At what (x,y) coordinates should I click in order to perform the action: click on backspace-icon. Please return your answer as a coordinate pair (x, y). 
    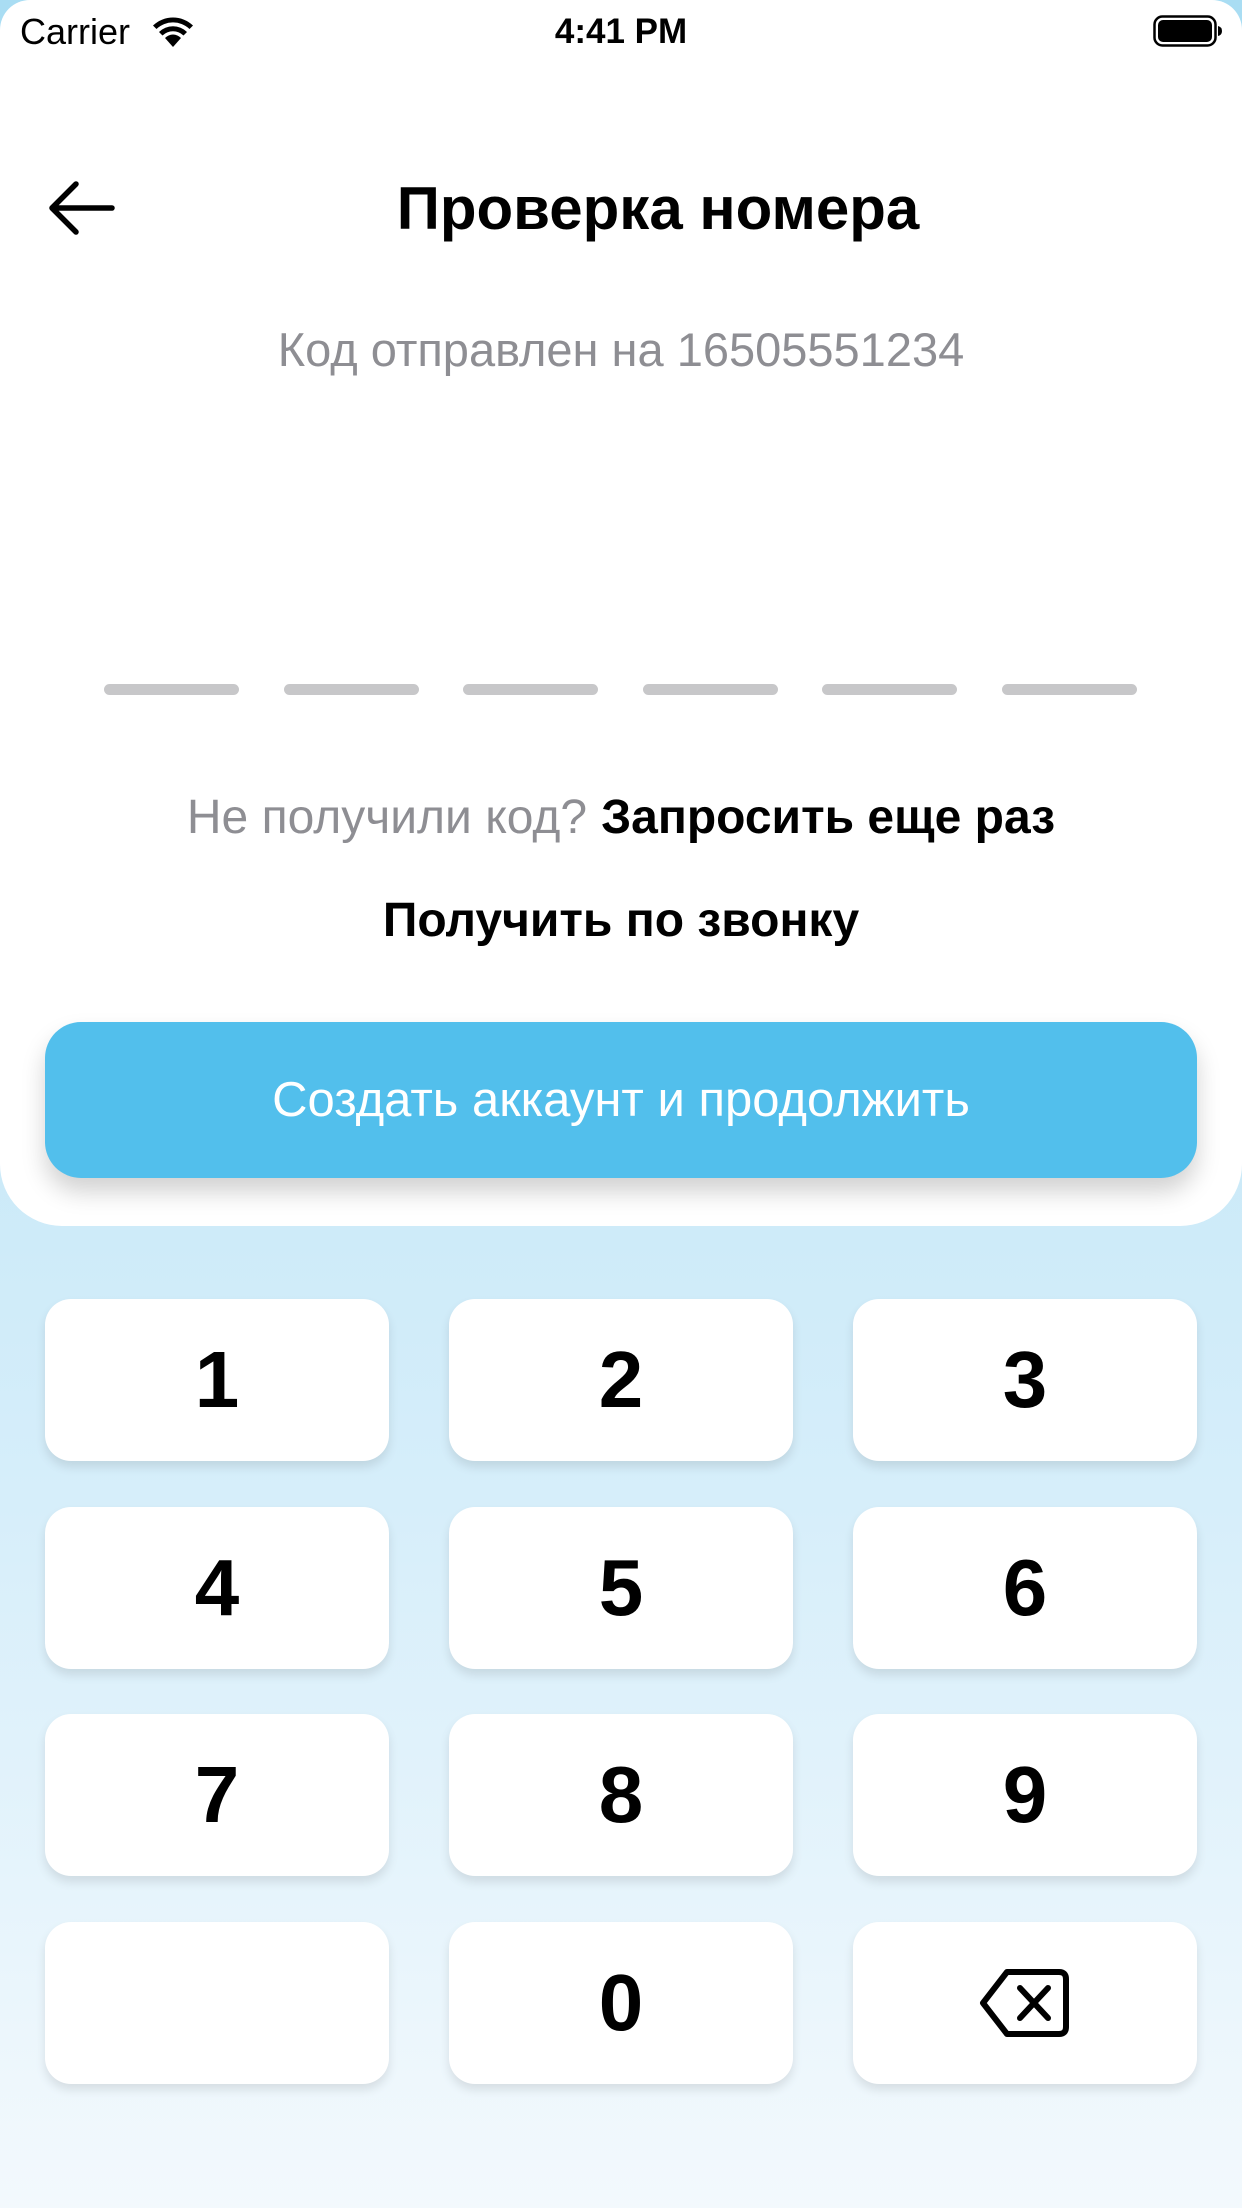
    Looking at the image, I should click on (1024, 2003).